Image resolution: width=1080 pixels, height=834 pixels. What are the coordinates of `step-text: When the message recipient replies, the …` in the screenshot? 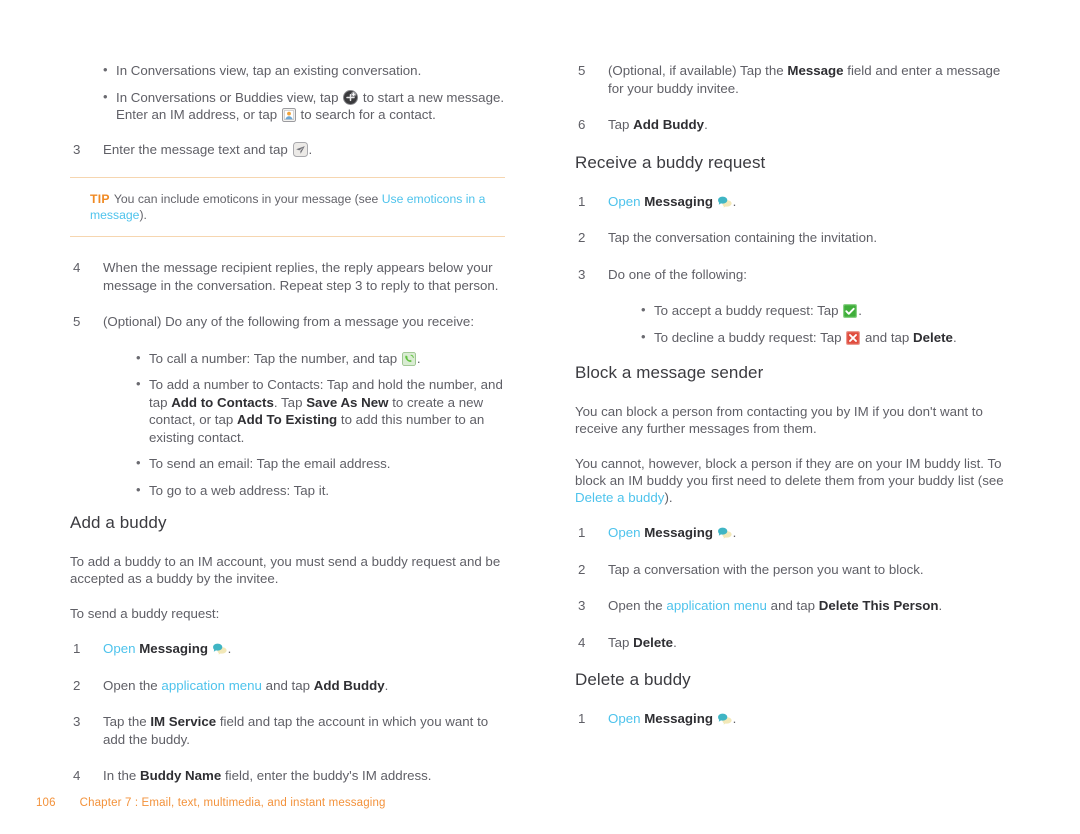 It's located at (301, 276).